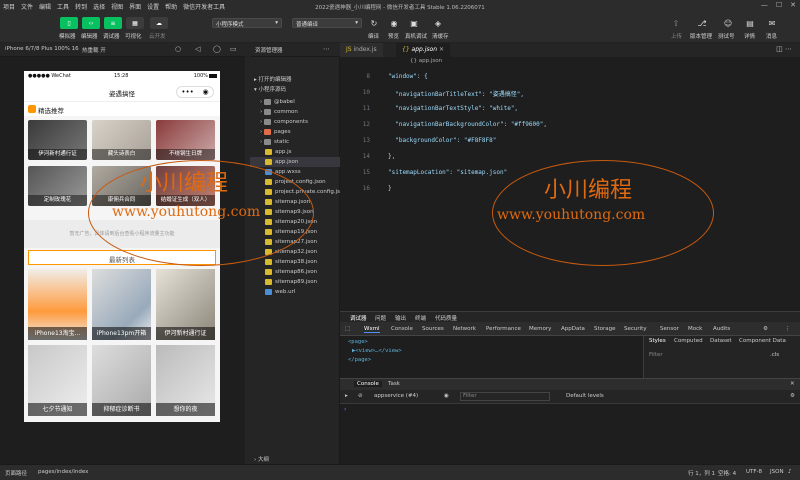 The height and width of the screenshot is (480, 800). What do you see at coordinates (295, 152) in the screenshot?
I see `tree-file: app.js` at bounding box center [295, 152].